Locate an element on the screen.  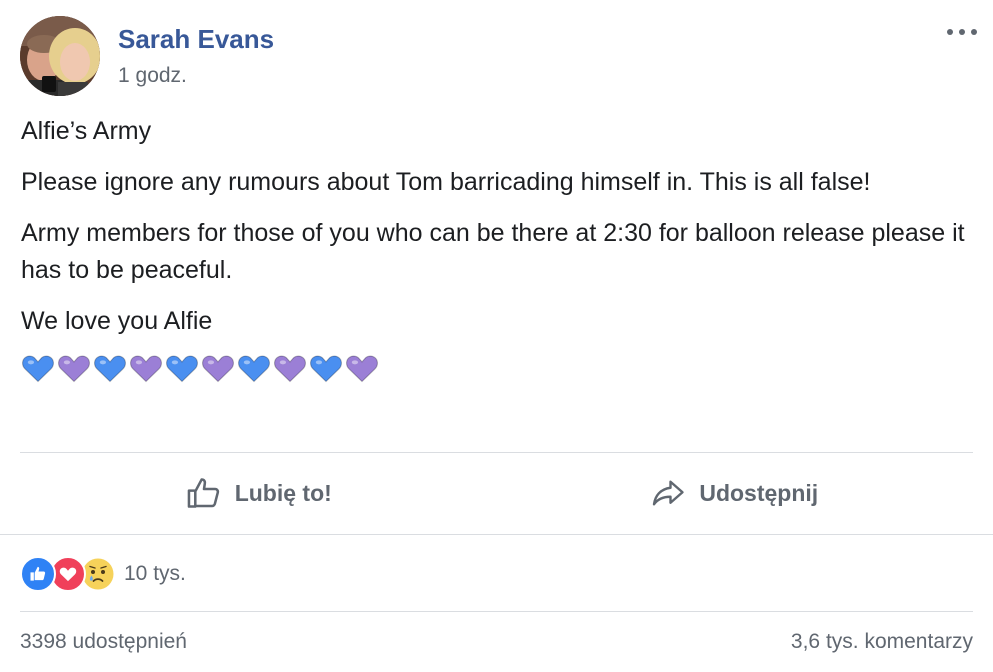
comment-count-link: 3,6 tys. komentarzy is located at coordinates (882, 642).